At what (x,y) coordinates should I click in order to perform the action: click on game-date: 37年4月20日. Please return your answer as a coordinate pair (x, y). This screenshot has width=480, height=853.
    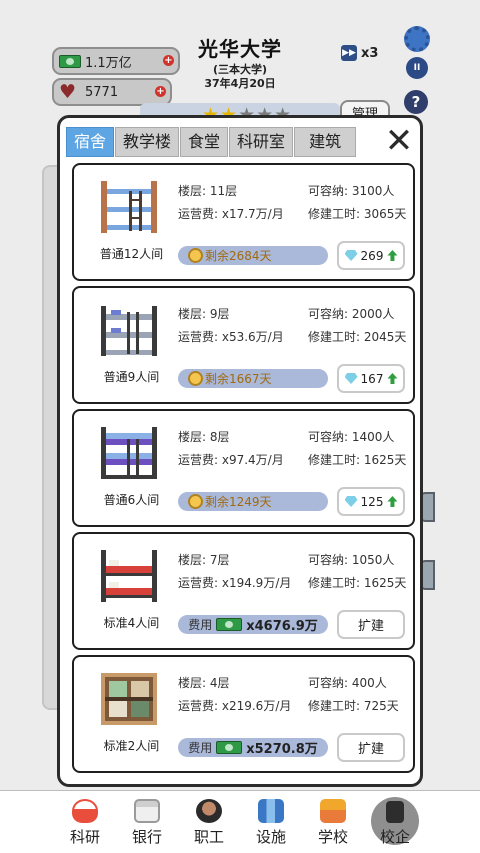
    Looking at the image, I should click on (240, 83).